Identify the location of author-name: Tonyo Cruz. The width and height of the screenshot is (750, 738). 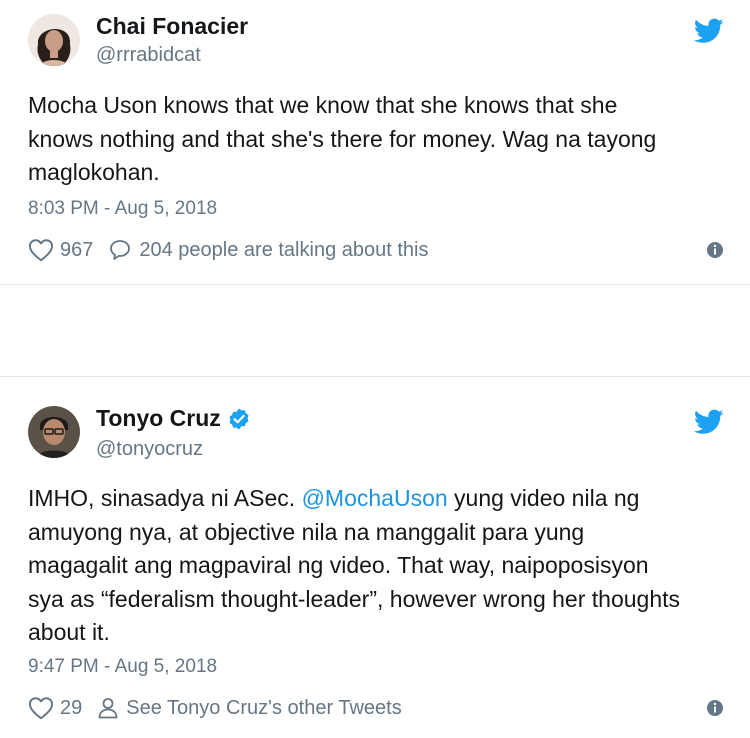
(158, 418).